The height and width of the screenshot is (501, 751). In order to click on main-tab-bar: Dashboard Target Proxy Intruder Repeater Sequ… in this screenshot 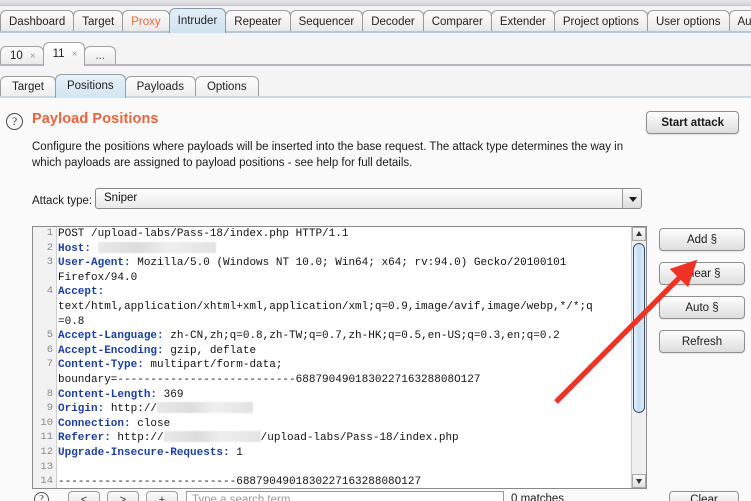, I will do `click(375, 20)`.